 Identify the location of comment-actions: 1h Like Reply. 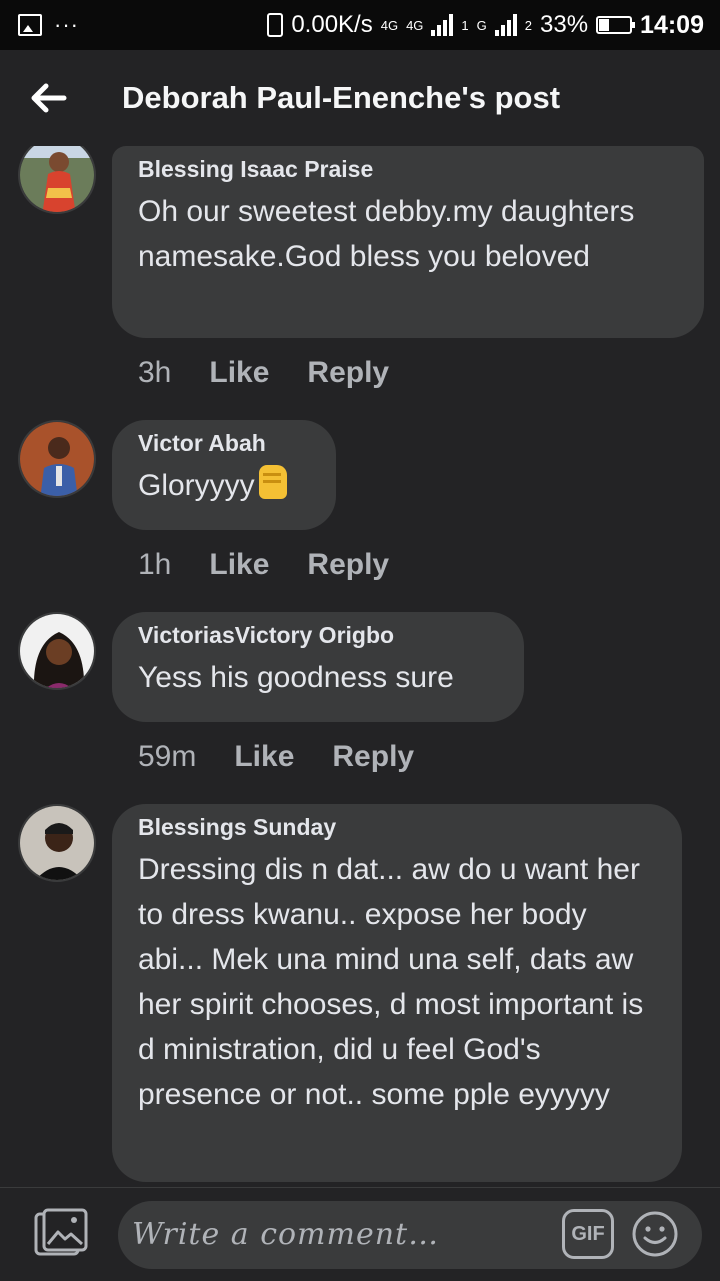
(263, 565).